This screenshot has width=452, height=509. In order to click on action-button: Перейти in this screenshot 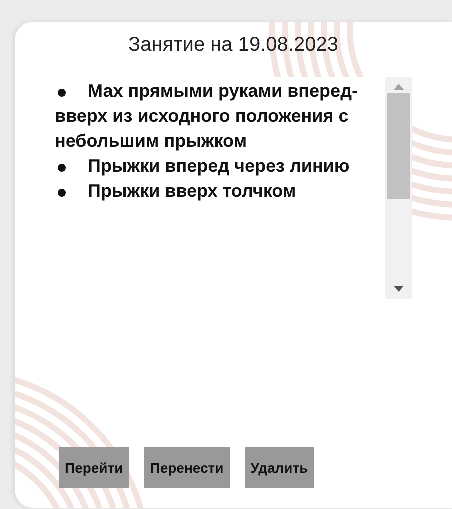, I will do `click(94, 467)`.